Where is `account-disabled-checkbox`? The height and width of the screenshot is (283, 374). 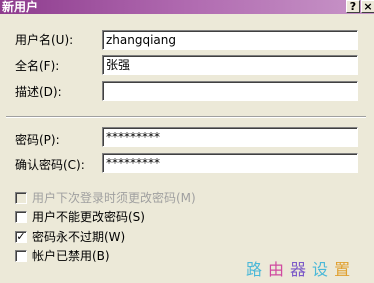
account-disabled-checkbox is located at coordinates (21, 256).